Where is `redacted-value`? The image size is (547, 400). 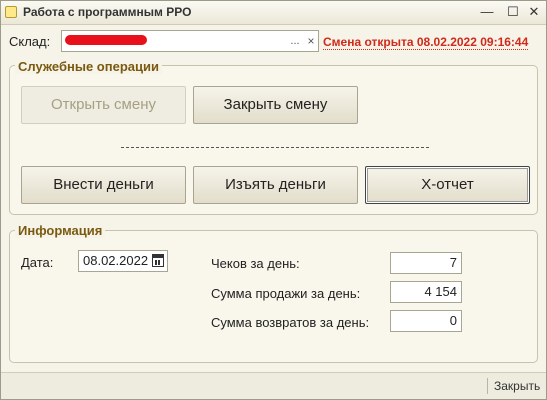
redacted-value is located at coordinates (106, 40).